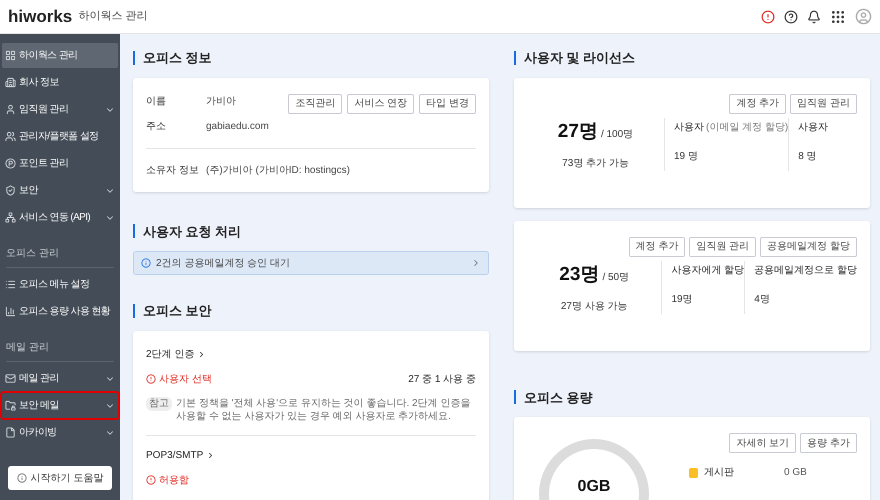 This screenshot has height=500, width=880. What do you see at coordinates (10, 163) in the screenshot?
I see `p-circle-icon` at bounding box center [10, 163].